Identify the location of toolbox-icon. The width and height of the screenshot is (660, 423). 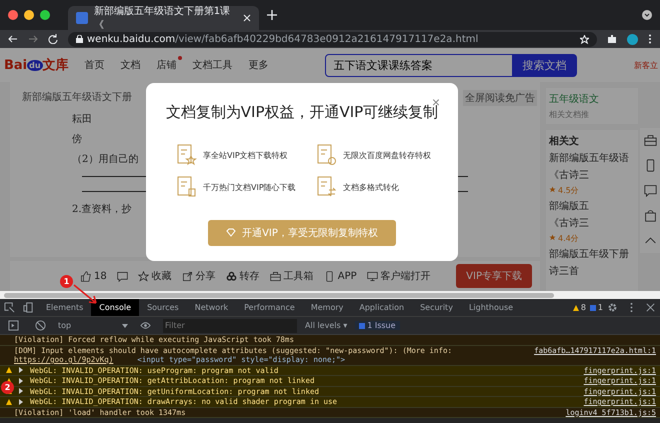
(275, 276).